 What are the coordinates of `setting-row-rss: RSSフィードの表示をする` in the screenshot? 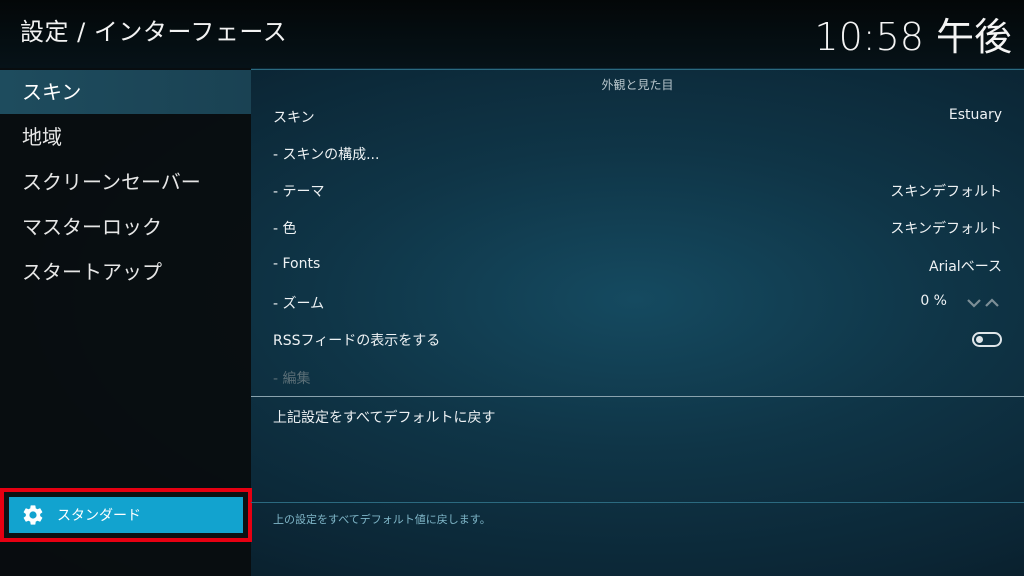 It's located at (637, 339).